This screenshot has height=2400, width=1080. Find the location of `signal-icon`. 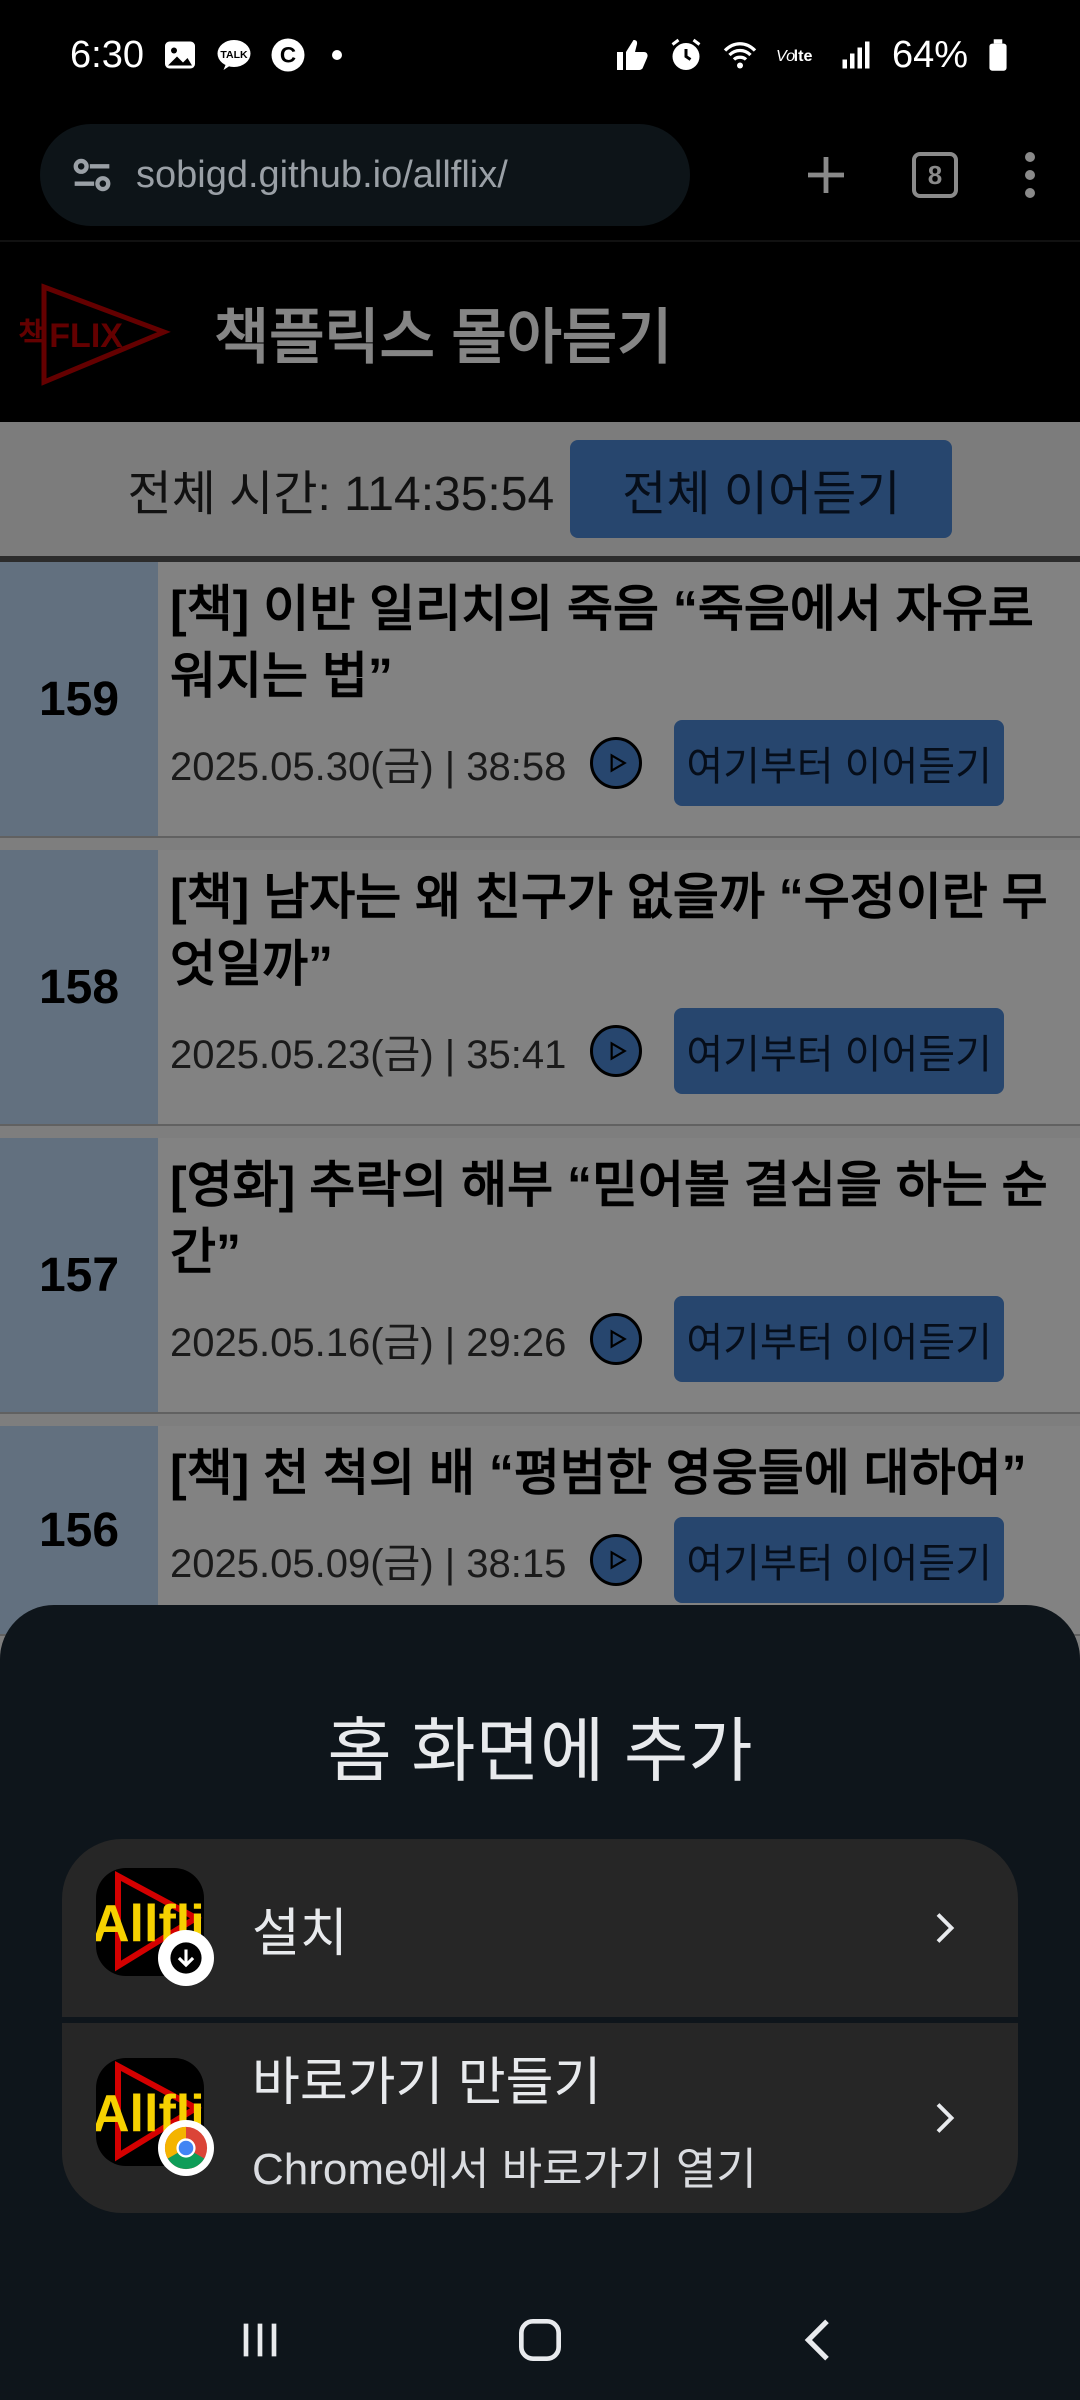

signal-icon is located at coordinates (856, 55).